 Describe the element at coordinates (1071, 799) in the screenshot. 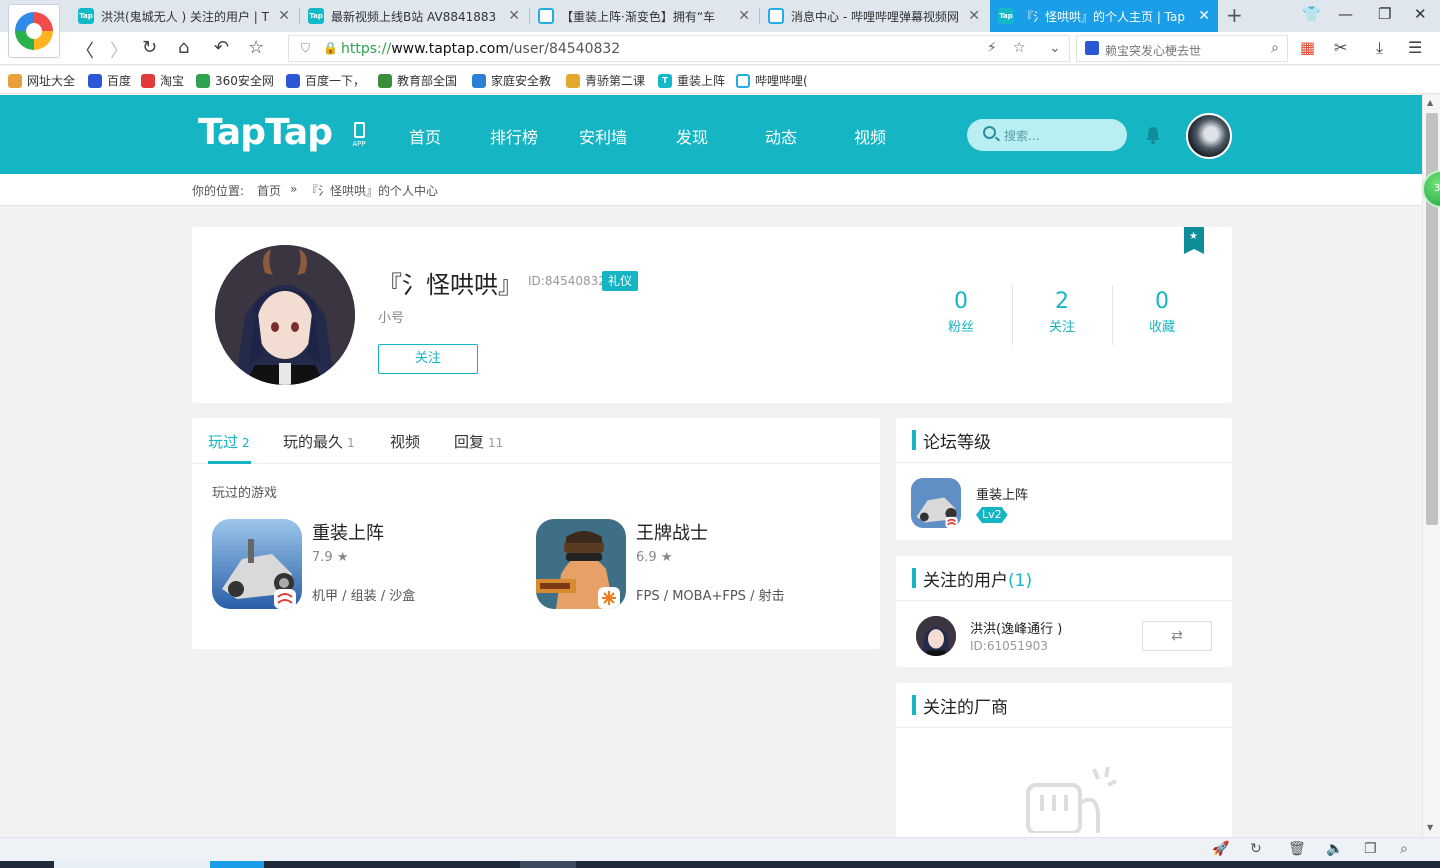

I see `empty-state-icon` at that location.